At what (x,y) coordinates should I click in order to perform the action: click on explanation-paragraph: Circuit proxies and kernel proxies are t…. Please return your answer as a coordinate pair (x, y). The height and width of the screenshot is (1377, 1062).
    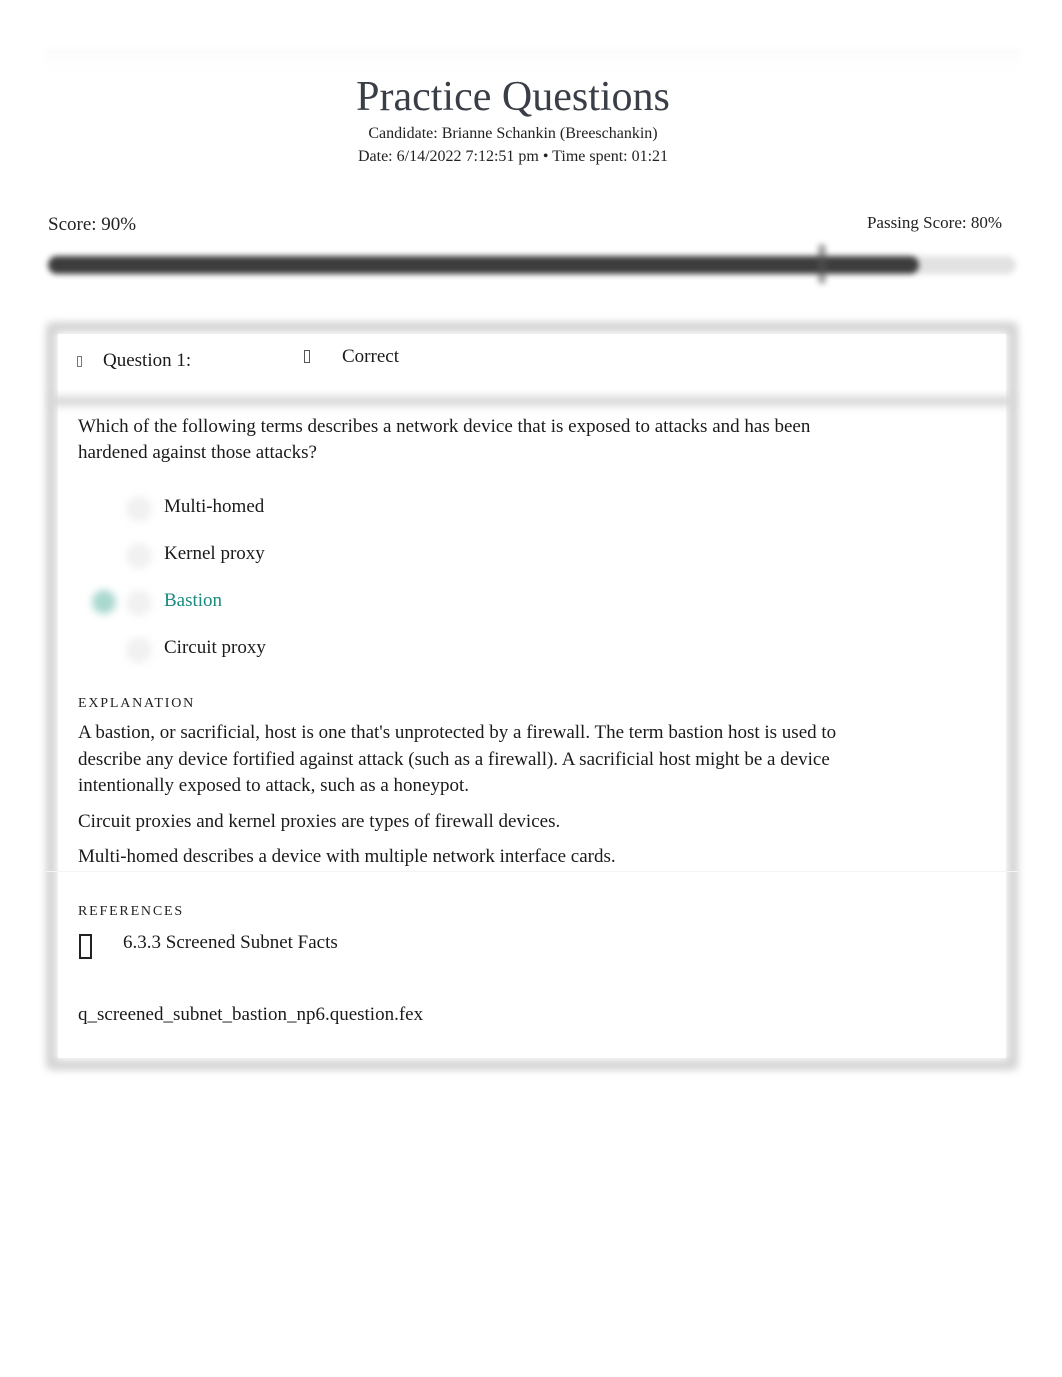
    Looking at the image, I should click on (319, 821).